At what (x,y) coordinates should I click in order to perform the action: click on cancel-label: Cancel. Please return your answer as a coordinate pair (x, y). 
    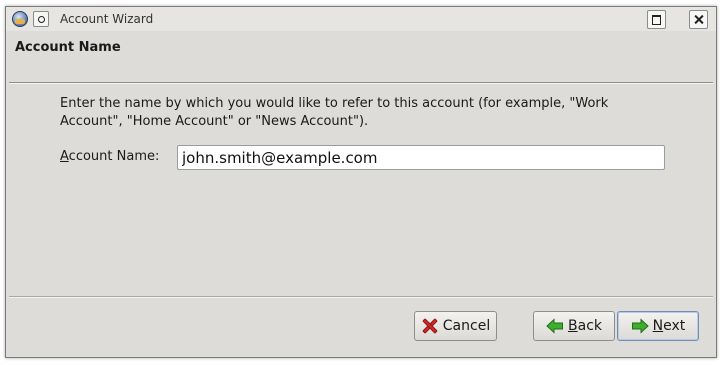
    Looking at the image, I should click on (466, 326).